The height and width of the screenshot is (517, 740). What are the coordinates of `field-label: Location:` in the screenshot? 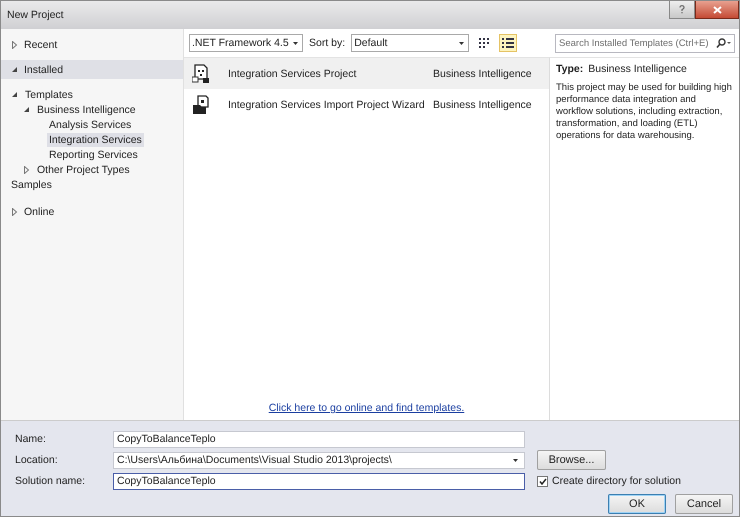 It's located at (37, 460).